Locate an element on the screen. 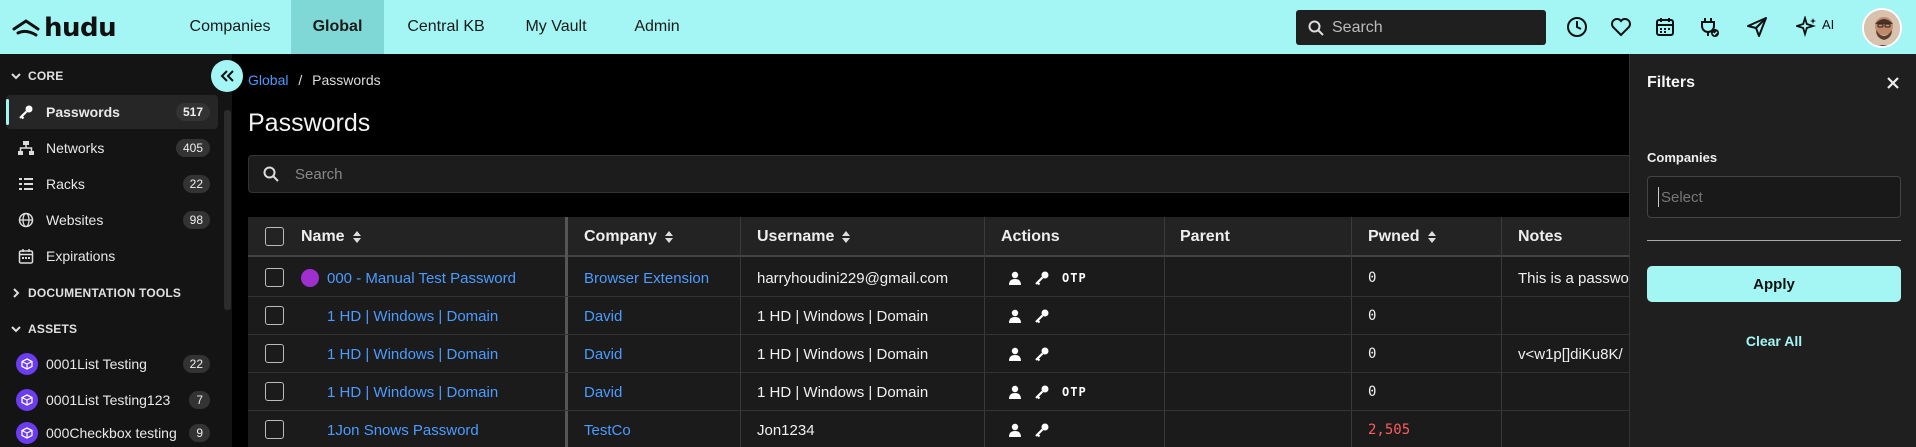 The height and width of the screenshot is (447, 1916). clock-icon is located at coordinates (1577, 27).